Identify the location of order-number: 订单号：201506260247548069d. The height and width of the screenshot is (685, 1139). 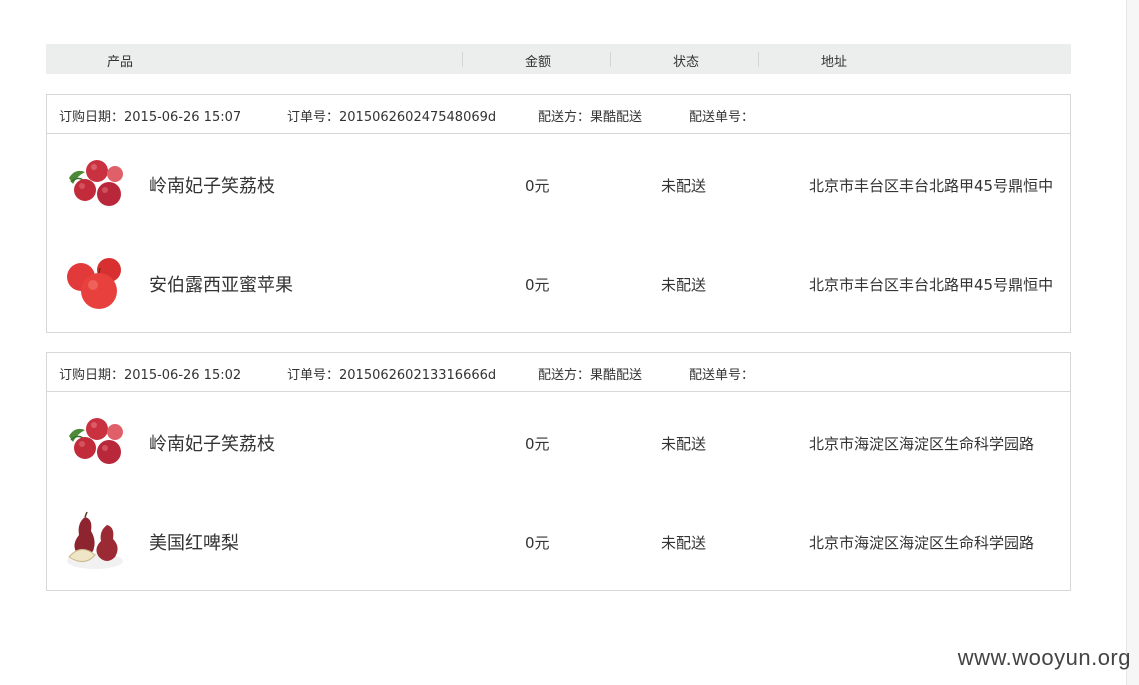
(391, 115).